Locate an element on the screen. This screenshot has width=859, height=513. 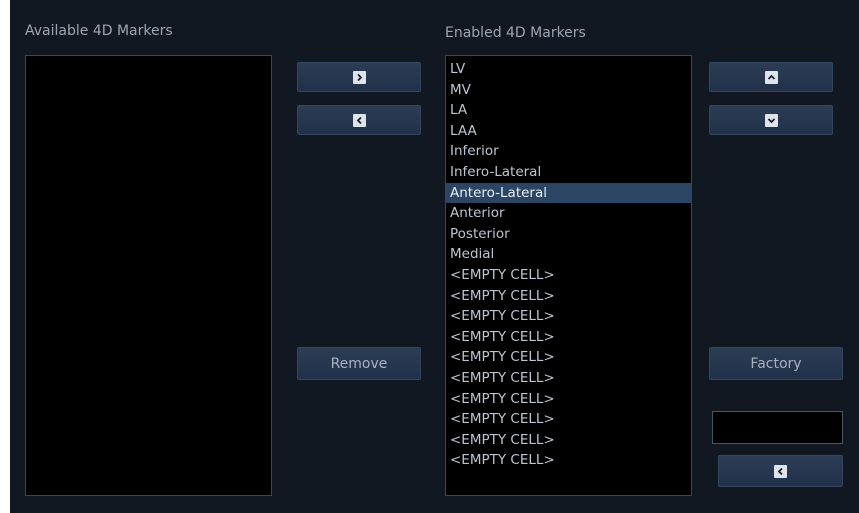
enabled-marker-item: LAA is located at coordinates (568, 131).